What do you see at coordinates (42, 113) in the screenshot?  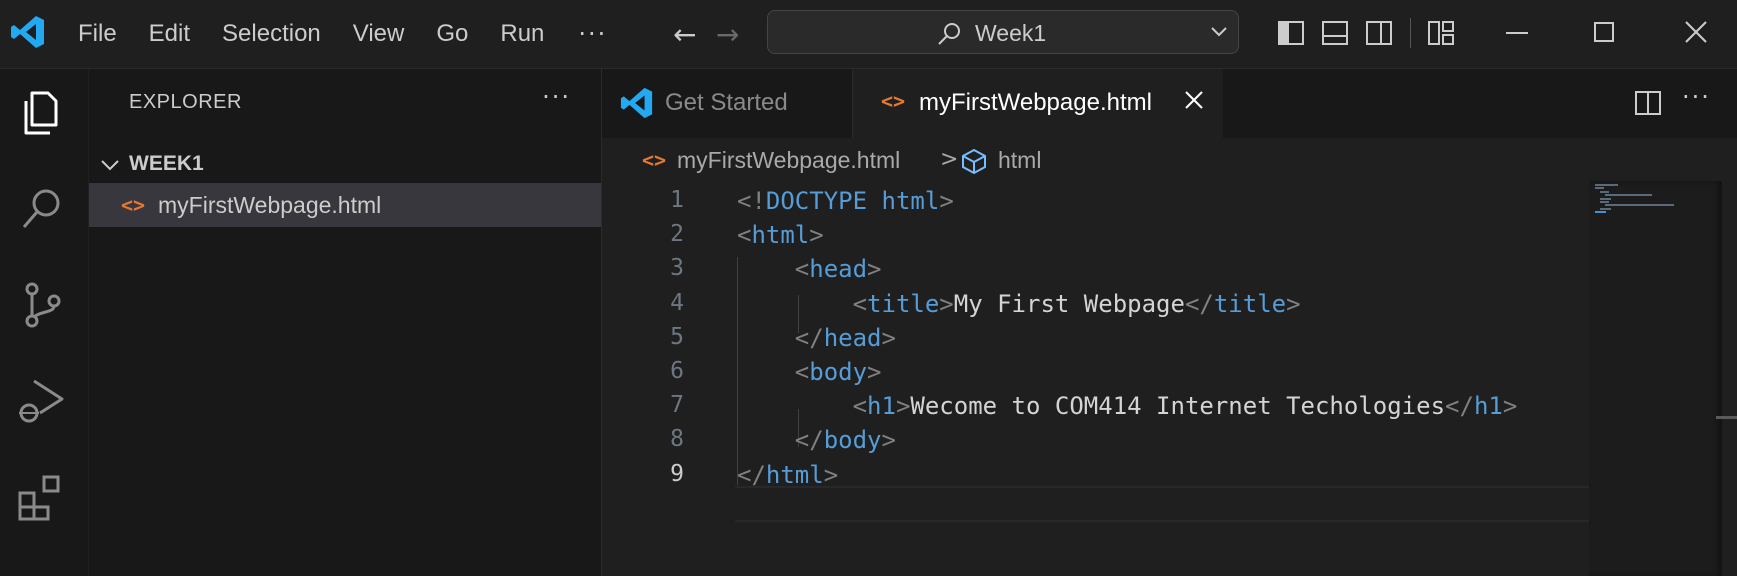 I see `explorer-icon` at bounding box center [42, 113].